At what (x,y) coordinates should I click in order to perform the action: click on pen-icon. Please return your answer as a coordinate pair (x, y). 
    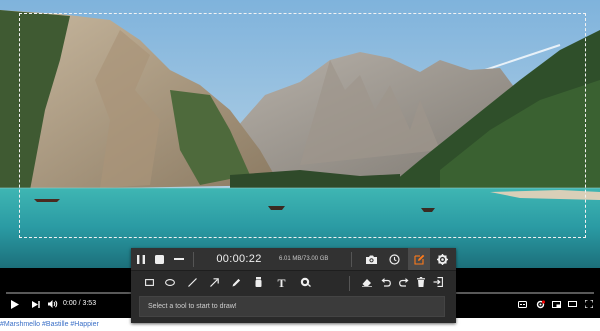
    Looking at the image, I should click on (236, 282).